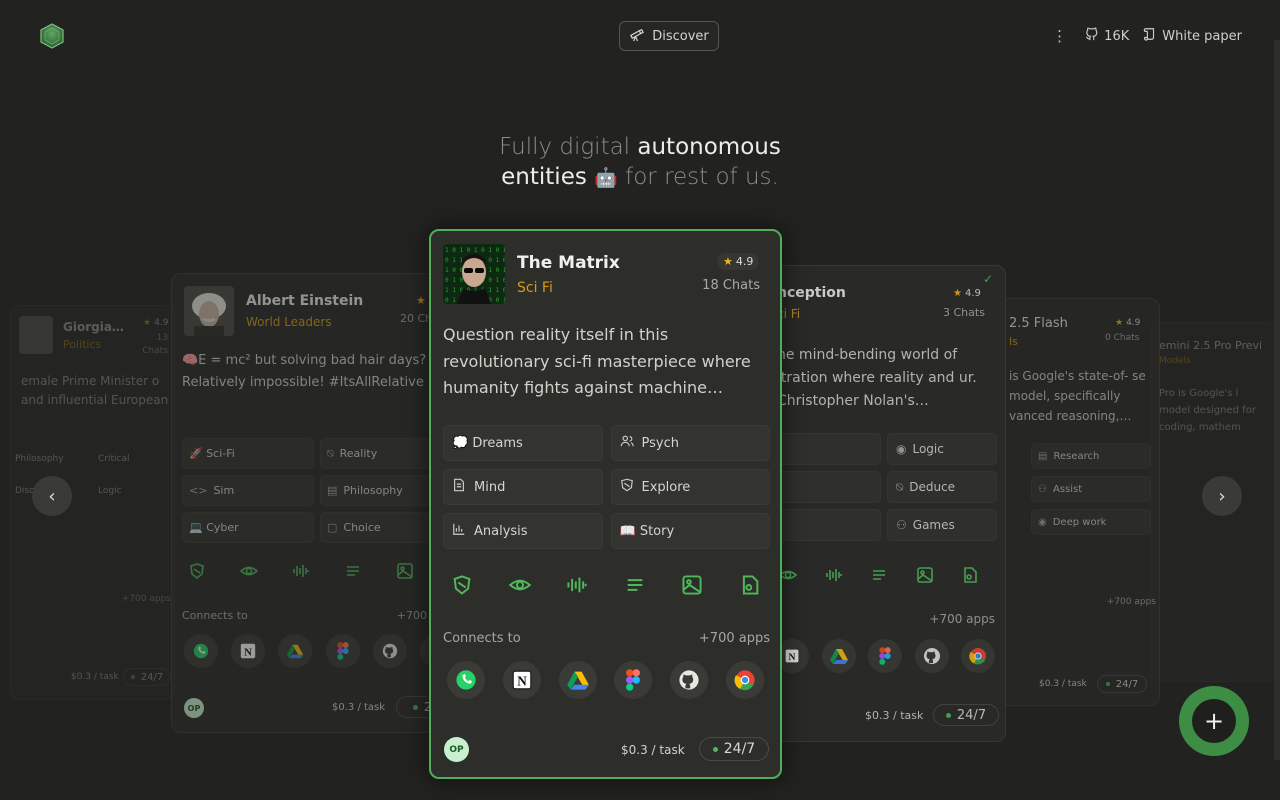 This screenshot has height=800, width=1280. I want to click on create-agent-button: +, so click(1214, 721).